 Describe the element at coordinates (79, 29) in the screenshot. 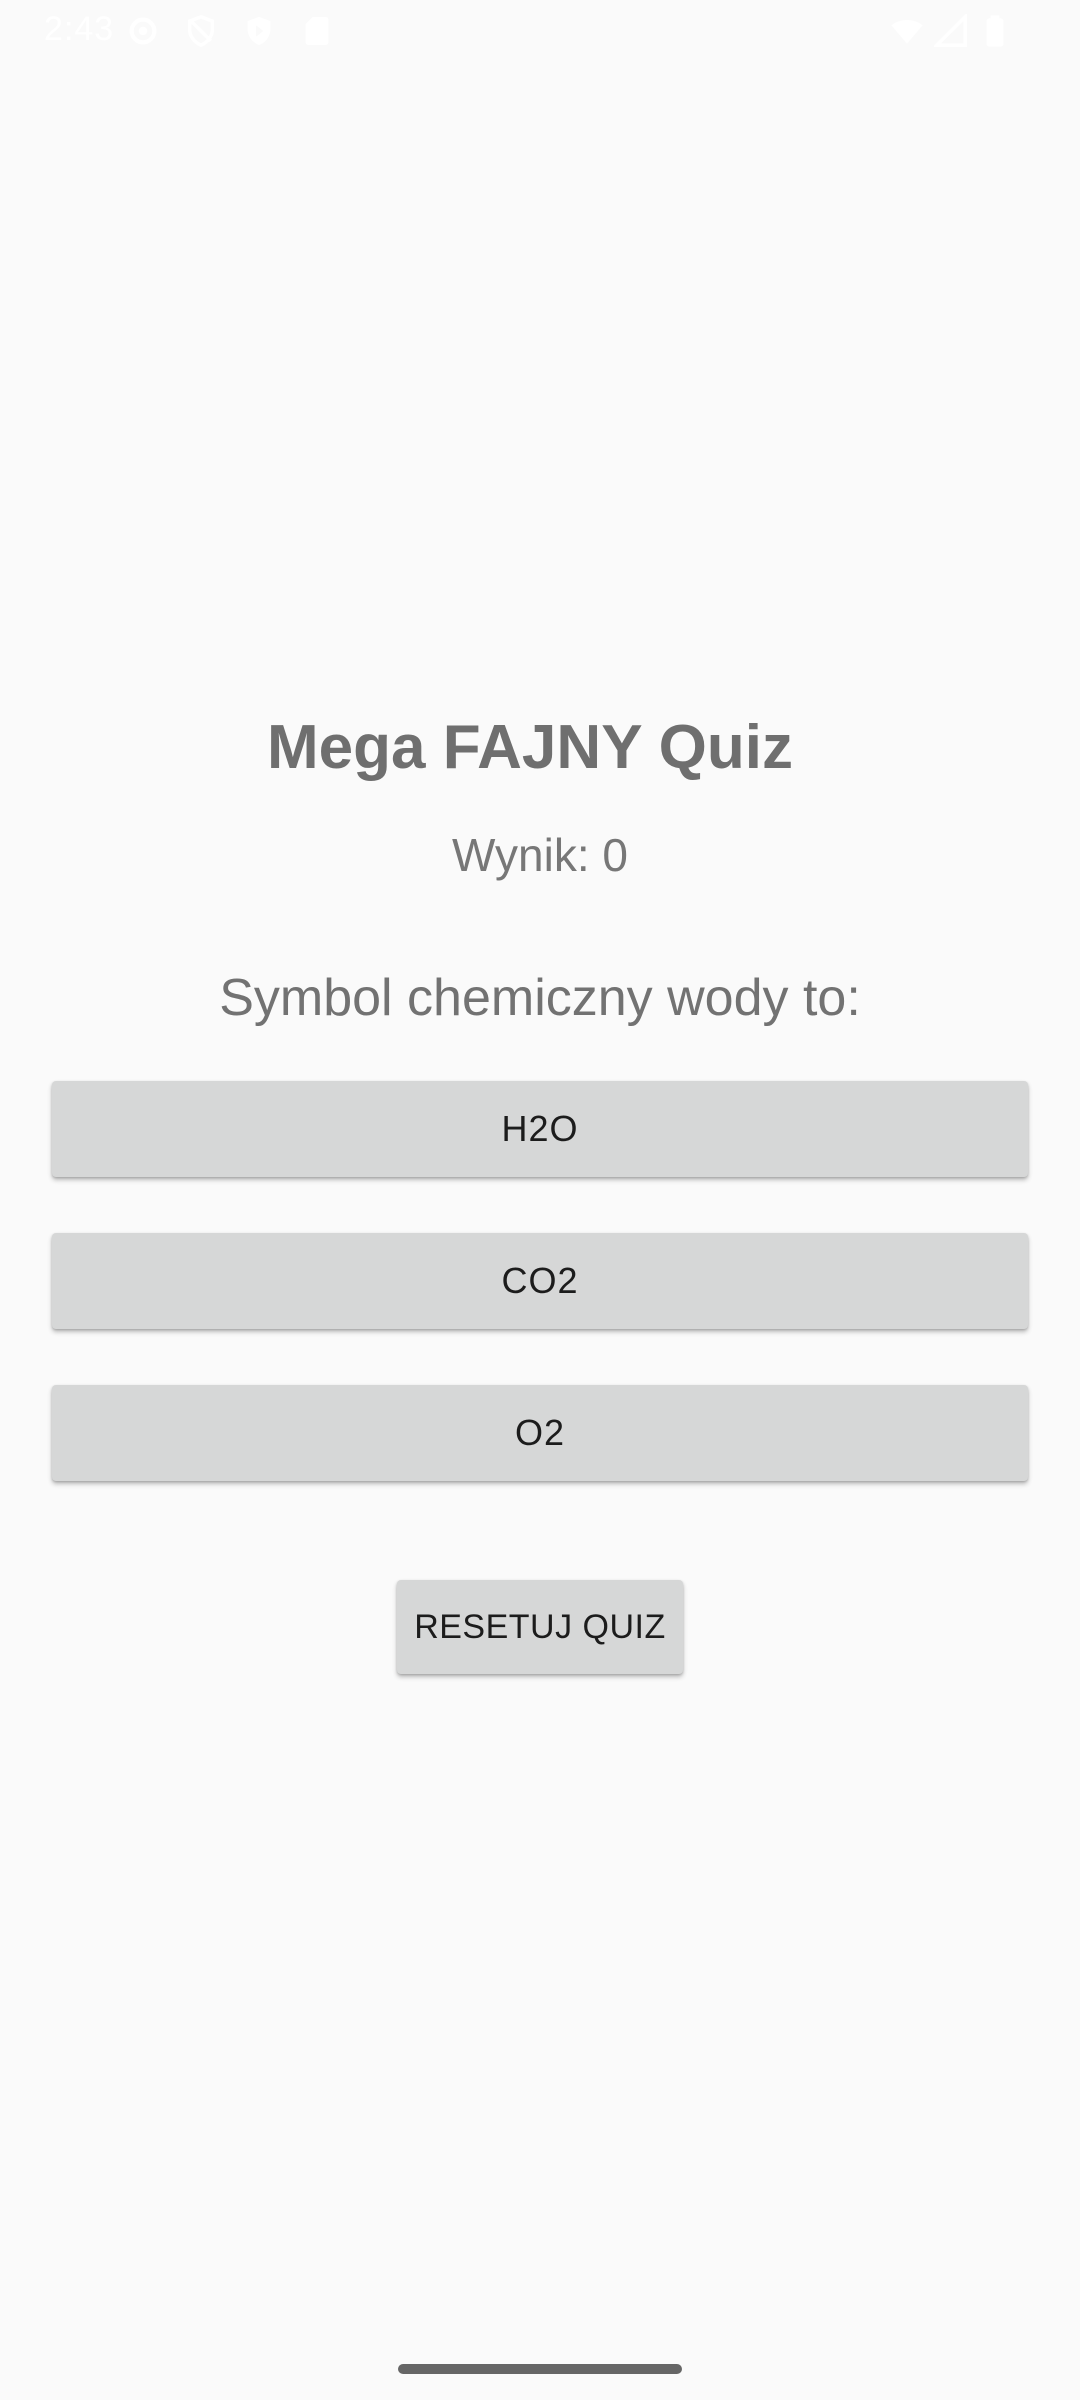

I see `status-time: 2:43` at that location.